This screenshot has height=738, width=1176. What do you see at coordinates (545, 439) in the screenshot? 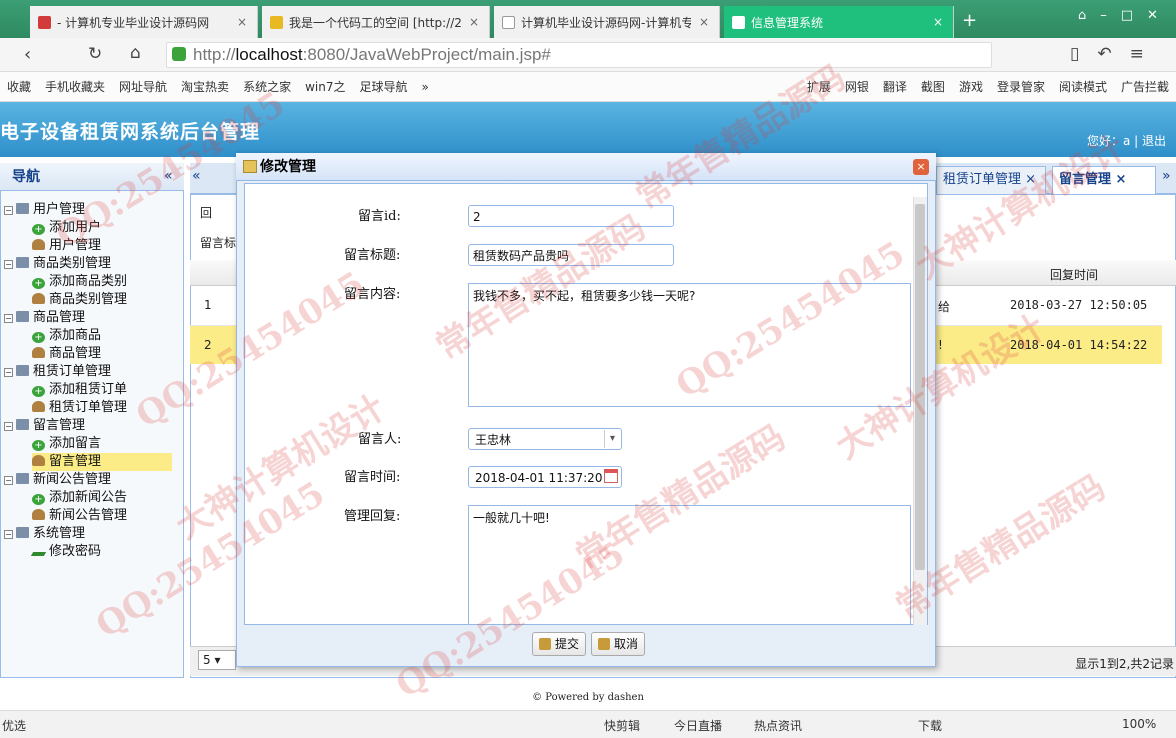
I see `author-select: 王忠林` at bounding box center [545, 439].